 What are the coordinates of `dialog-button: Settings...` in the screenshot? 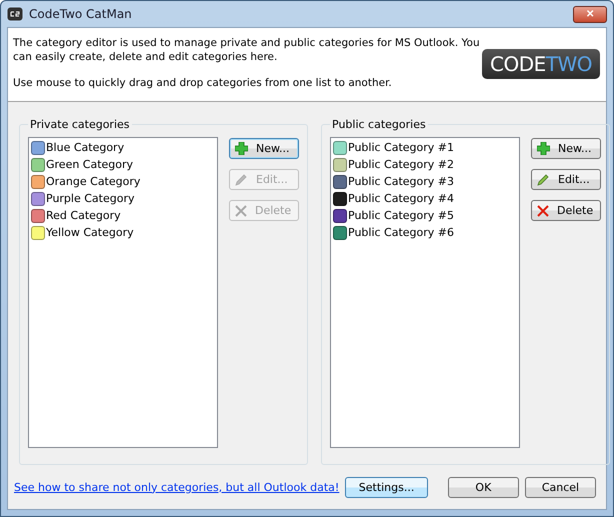 It's located at (386, 487).